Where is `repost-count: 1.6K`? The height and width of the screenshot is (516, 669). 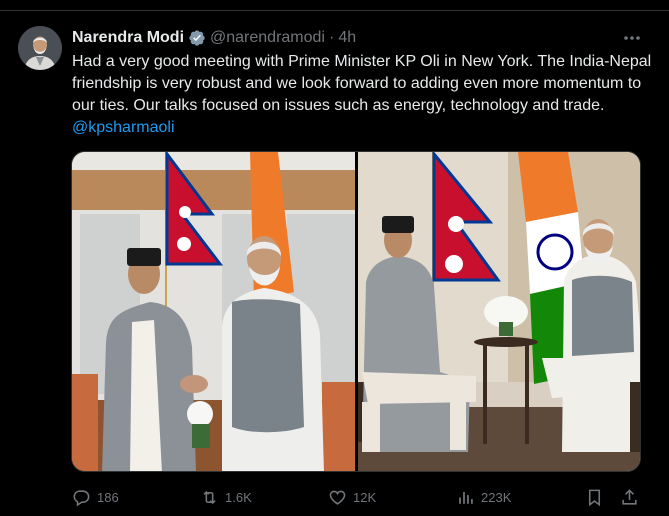
repost-count: 1.6K is located at coordinates (238, 497).